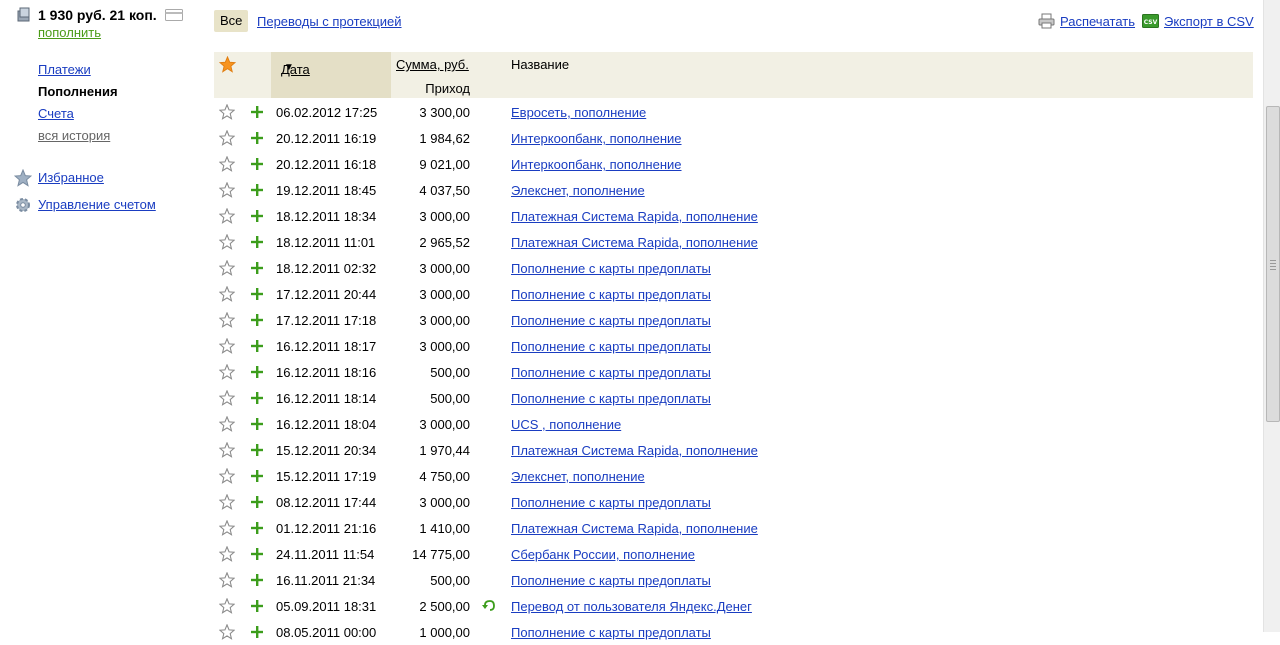 This screenshot has width=1280, height=645. I want to click on account-balance: 1 930 руб. 21 коп., so click(97, 15).